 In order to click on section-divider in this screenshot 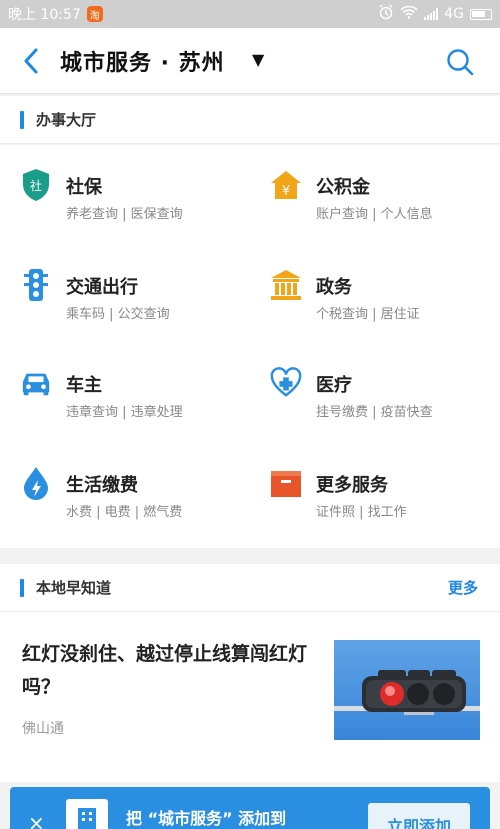, I will do `click(250, 556)`.